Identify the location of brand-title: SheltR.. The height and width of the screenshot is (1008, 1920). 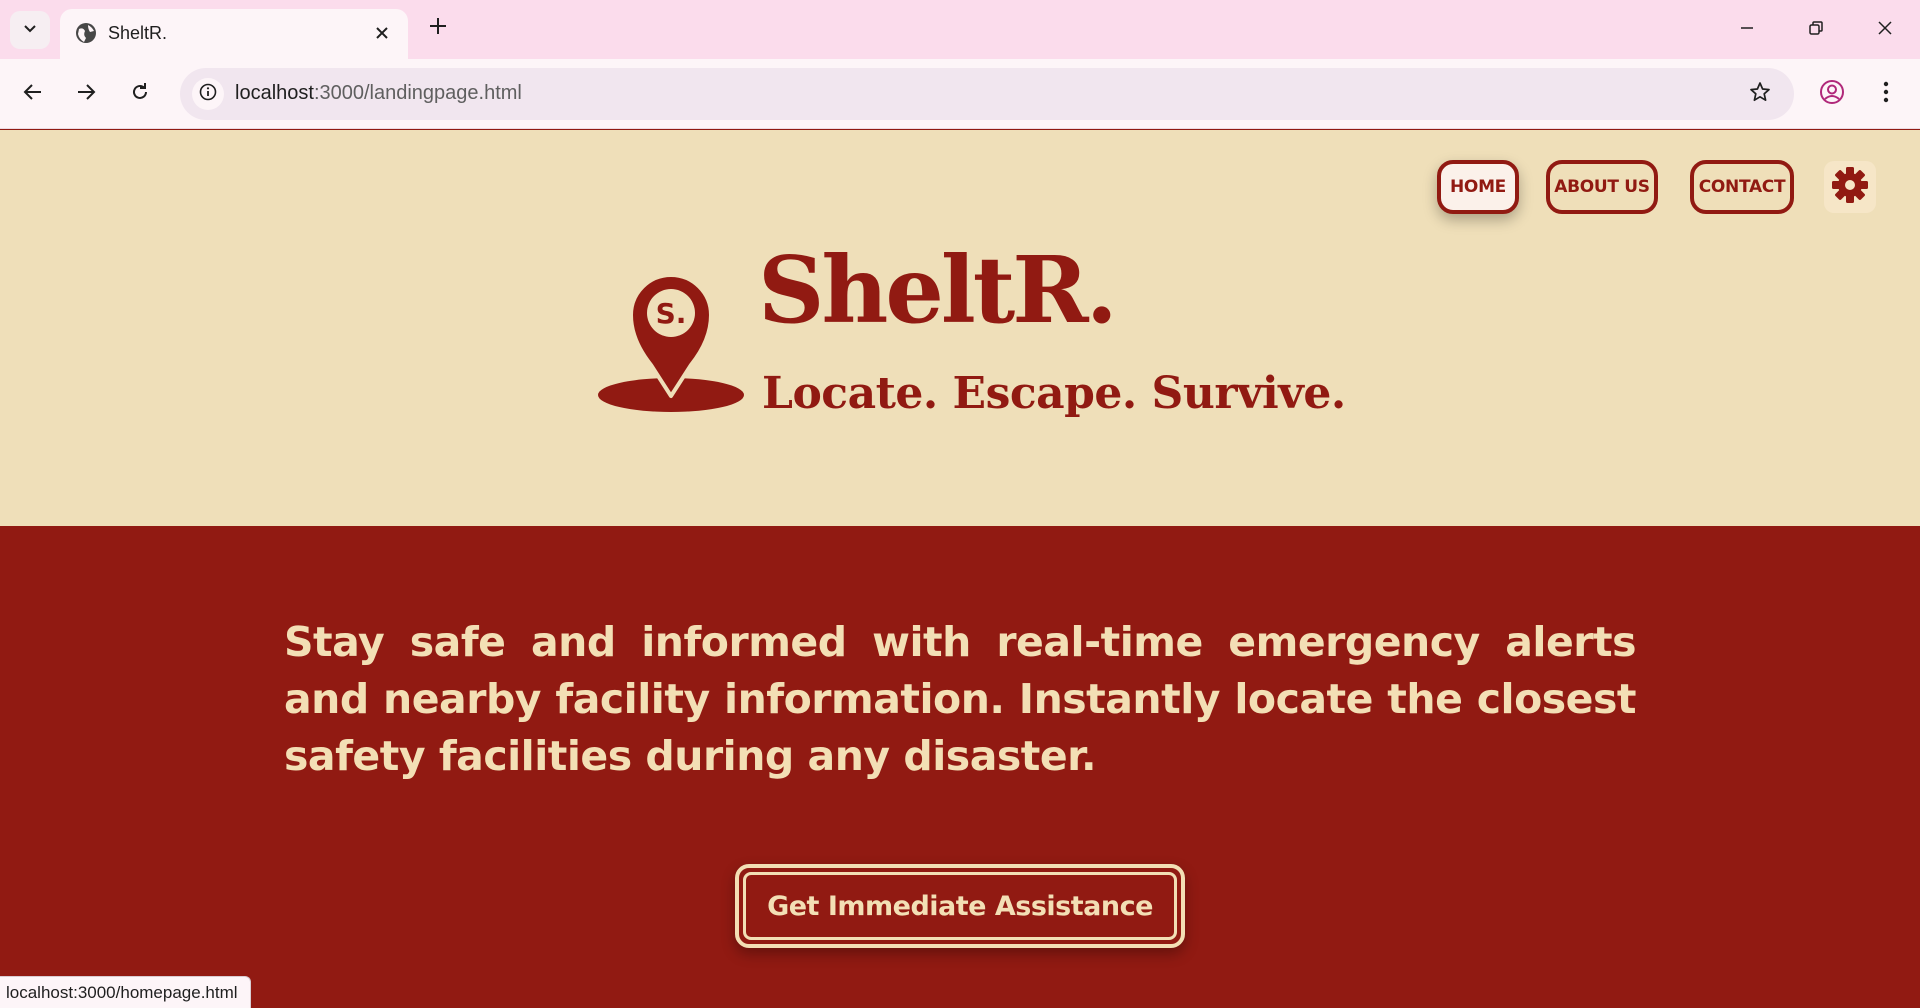
(938, 290).